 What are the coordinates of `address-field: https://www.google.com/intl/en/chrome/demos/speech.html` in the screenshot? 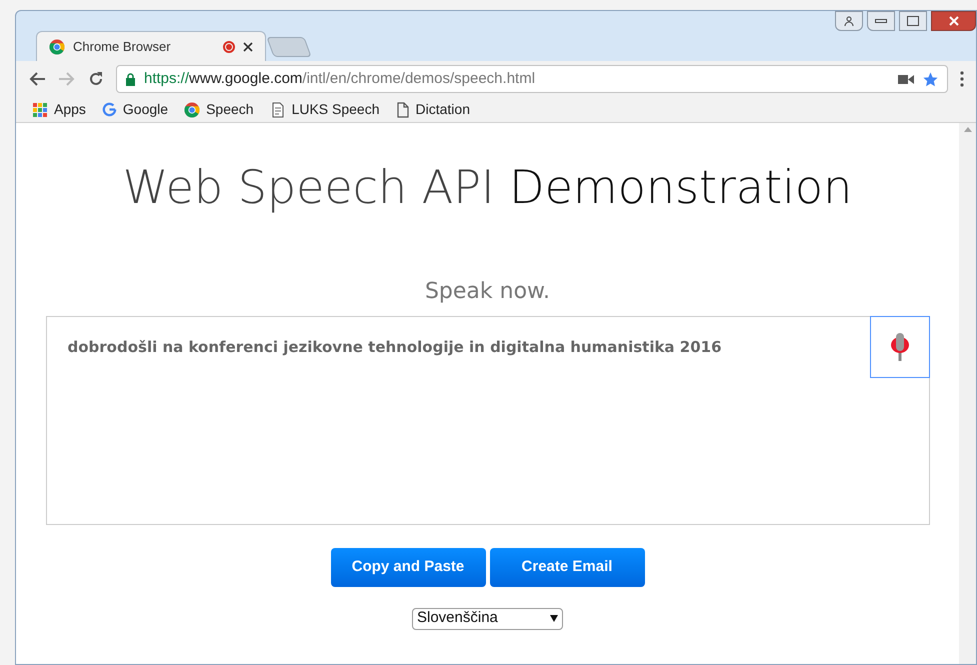 It's located at (532, 79).